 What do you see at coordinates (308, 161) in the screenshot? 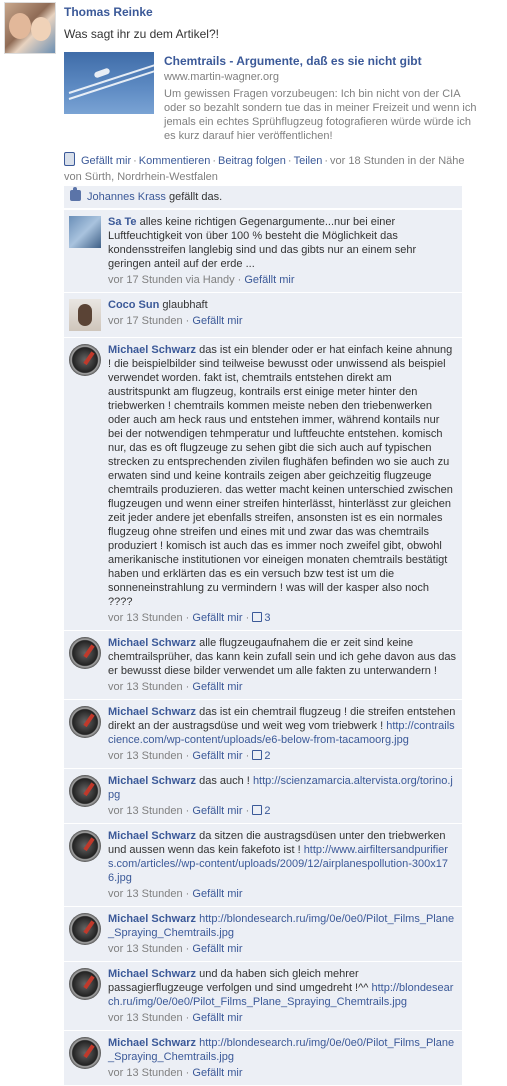
I see `share-link: Teilen` at bounding box center [308, 161].